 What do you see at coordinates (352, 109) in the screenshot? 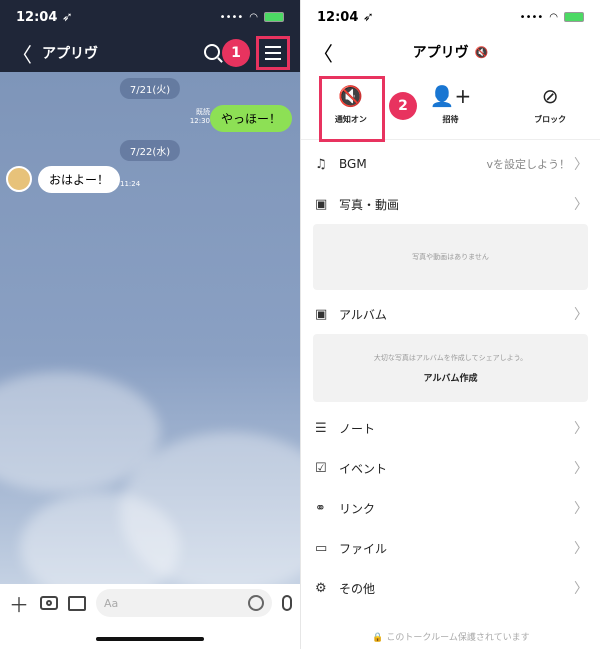
I see `highlight-box` at bounding box center [352, 109].